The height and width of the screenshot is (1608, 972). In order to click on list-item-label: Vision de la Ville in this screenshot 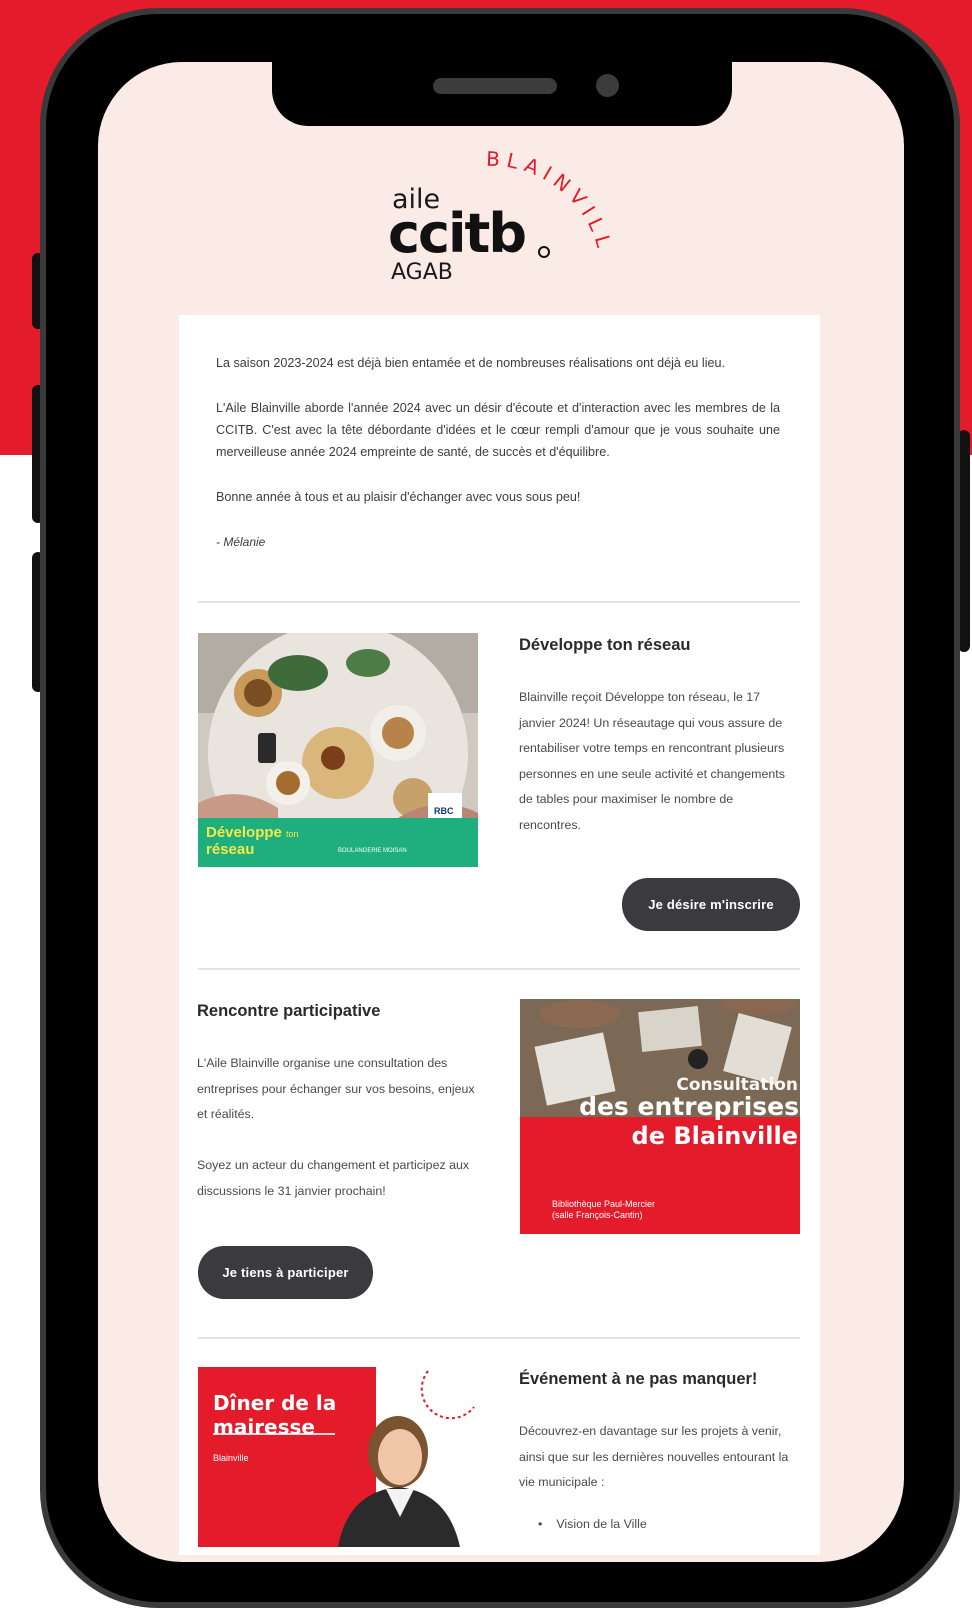, I will do `click(601, 1524)`.